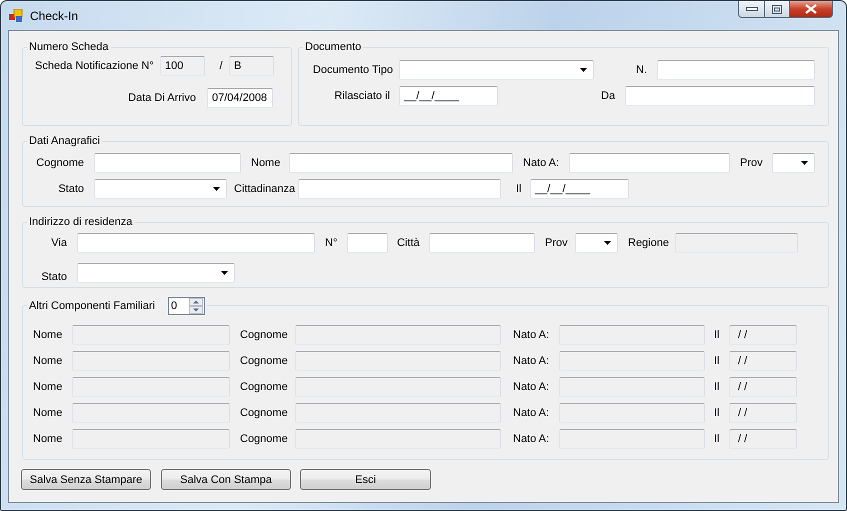 The image size is (847, 511). Describe the element at coordinates (92, 305) in the screenshot. I see `group-title: Altri Componenti Familiari` at that location.